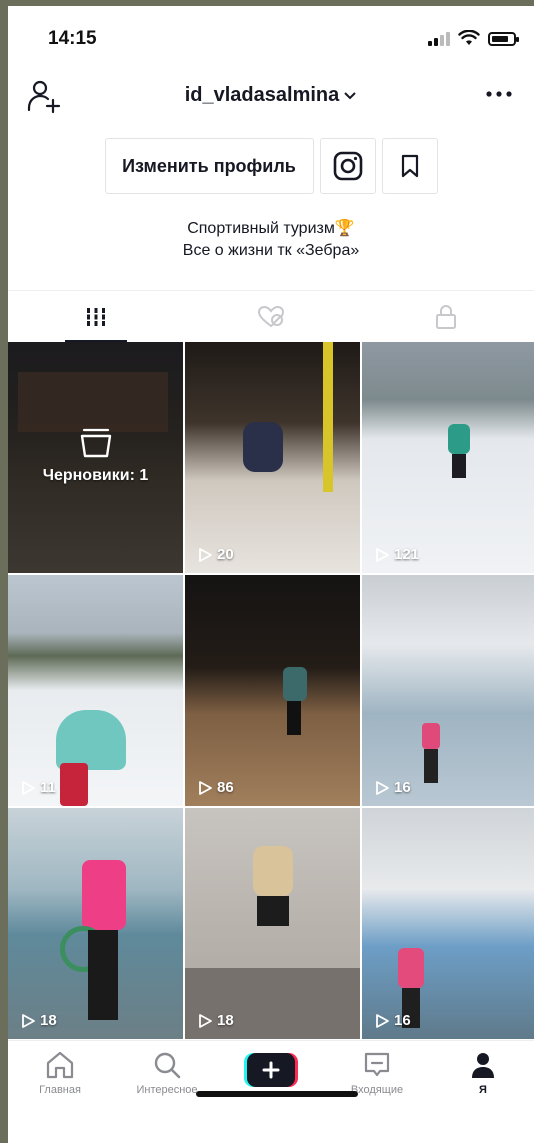  I want to click on video-thumbnail: 121, so click(448, 457).